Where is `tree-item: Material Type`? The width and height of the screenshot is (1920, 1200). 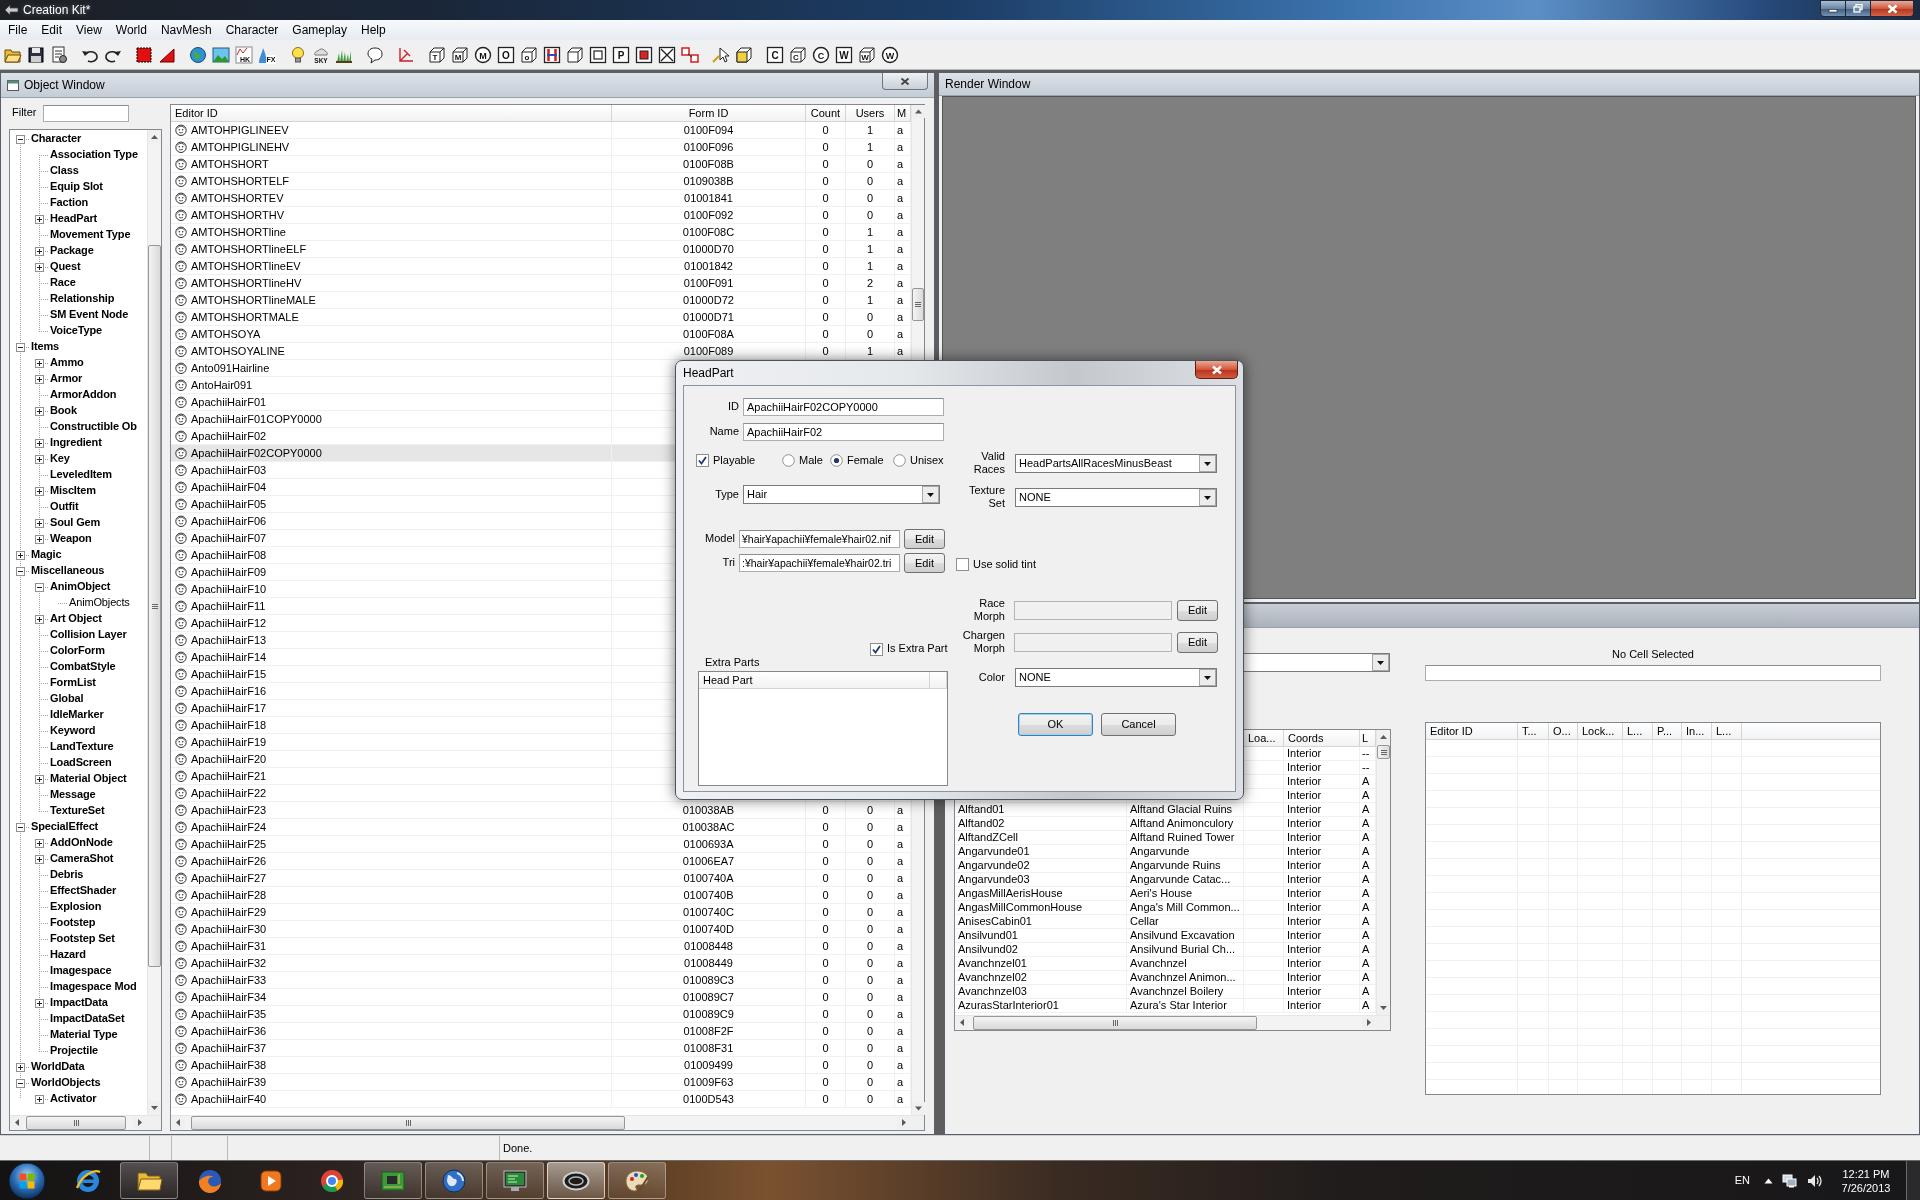
tree-item: Material Type is located at coordinates (84, 1035).